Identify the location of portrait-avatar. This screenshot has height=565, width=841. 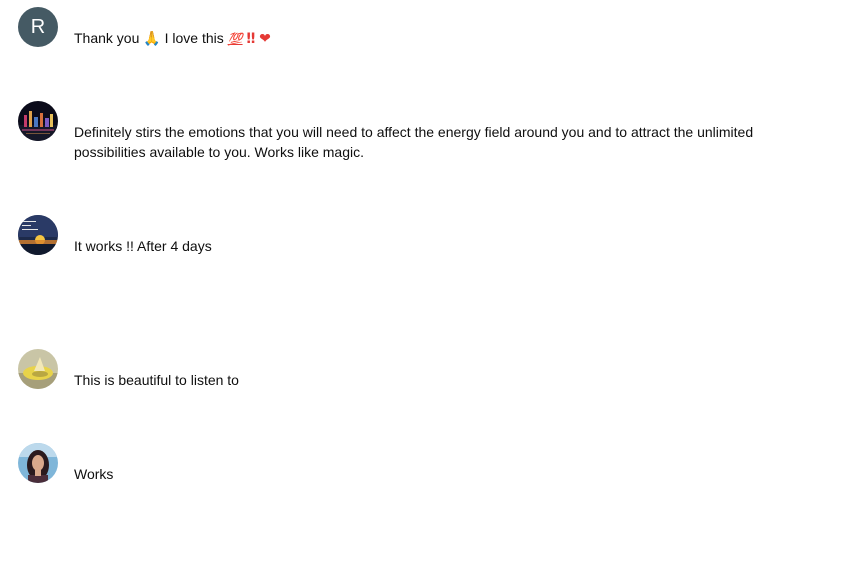
(38, 463).